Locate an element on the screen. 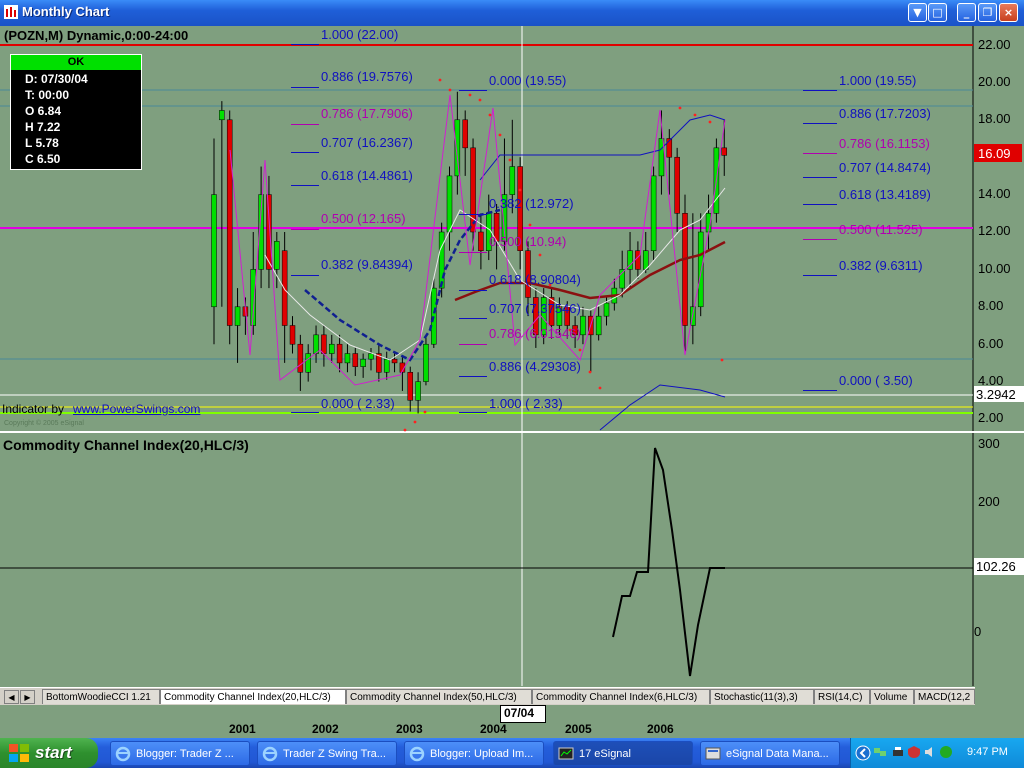  price-label: 6.00 is located at coordinates (991, 343).